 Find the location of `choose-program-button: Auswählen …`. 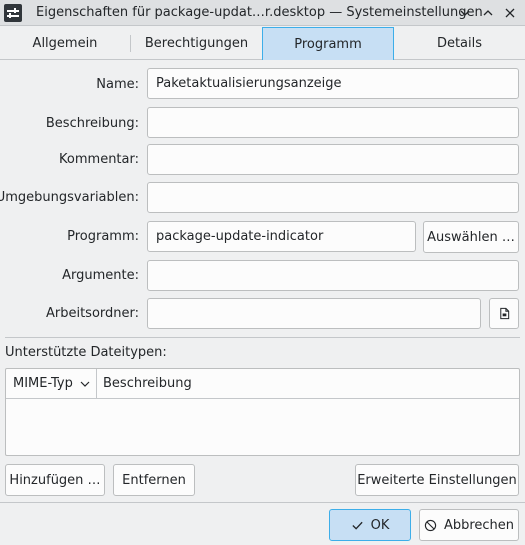

choose-program-button: Auswählen … is located at coordinates (471, 237).